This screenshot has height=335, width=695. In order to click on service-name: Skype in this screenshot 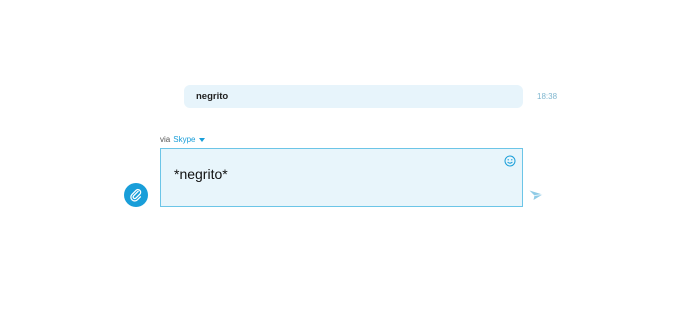, I will do `click(184, 139)`.